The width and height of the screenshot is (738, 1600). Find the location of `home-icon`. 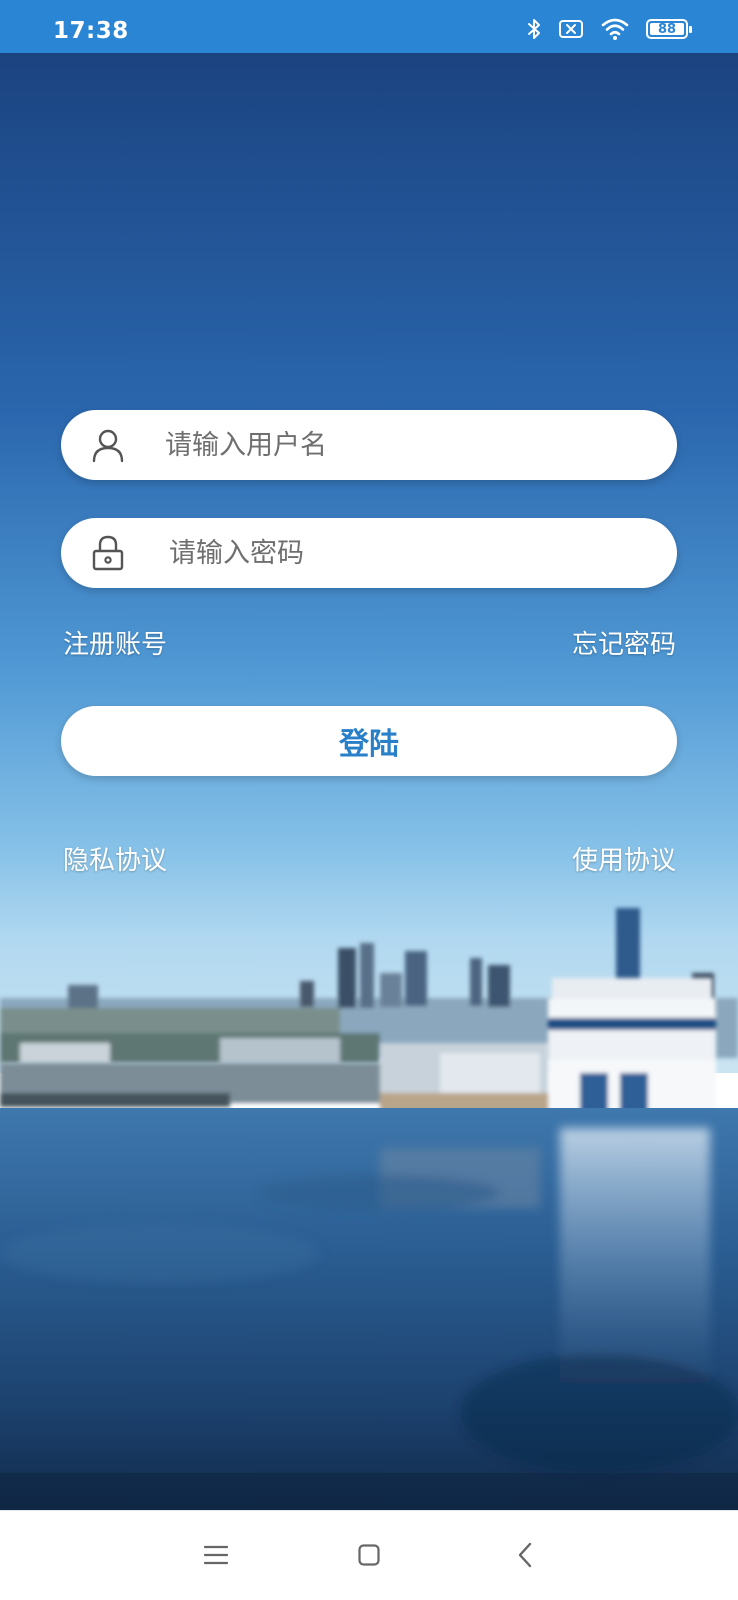

home-icon is located at coordinates (369, 1555).